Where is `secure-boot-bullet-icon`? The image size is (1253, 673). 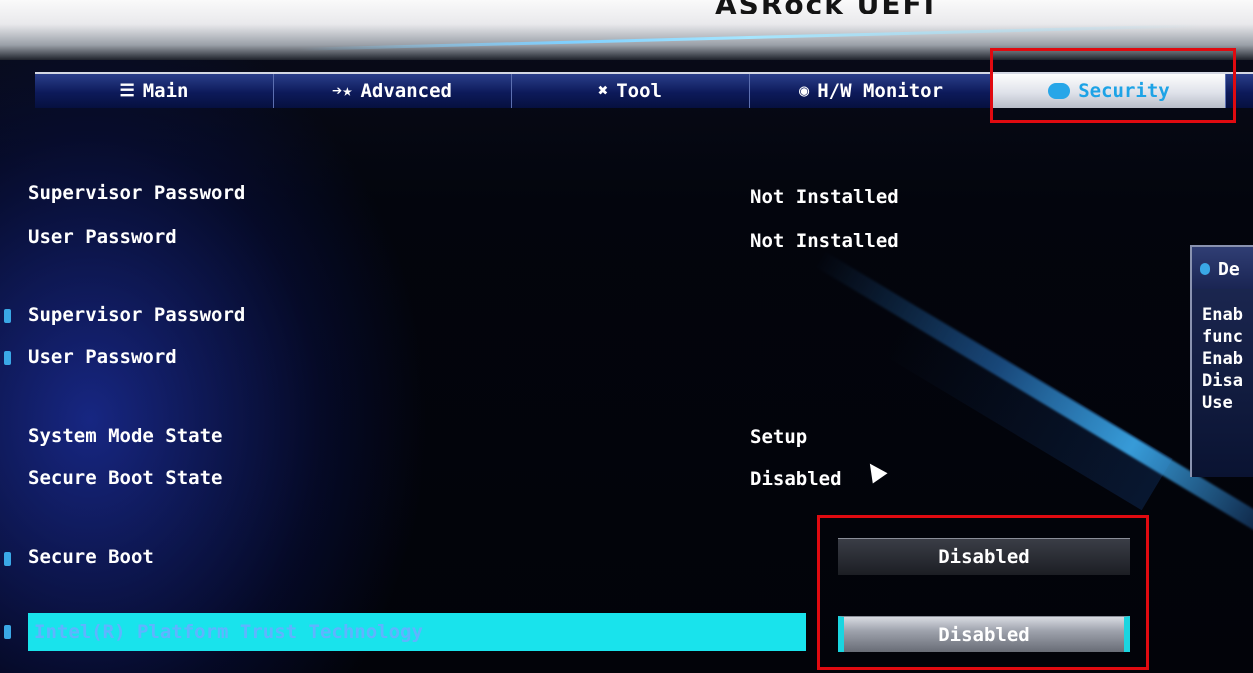 secure-boot-bullet-icon is located at coordinates (7, 559).